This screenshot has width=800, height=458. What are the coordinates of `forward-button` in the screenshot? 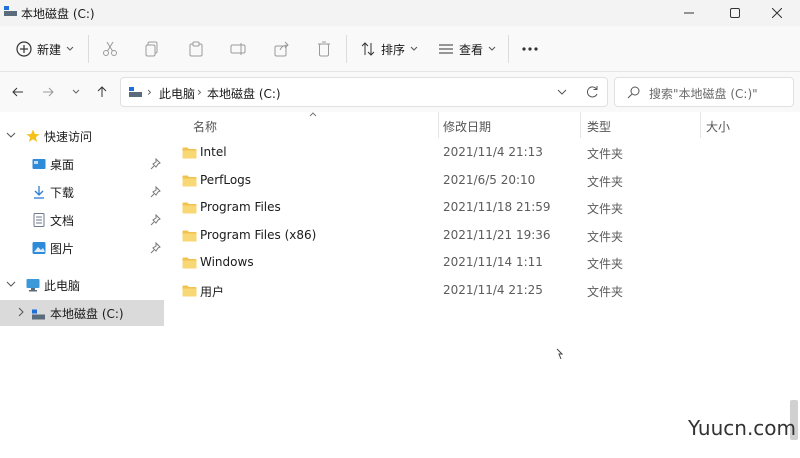 It's located at (48, 92).